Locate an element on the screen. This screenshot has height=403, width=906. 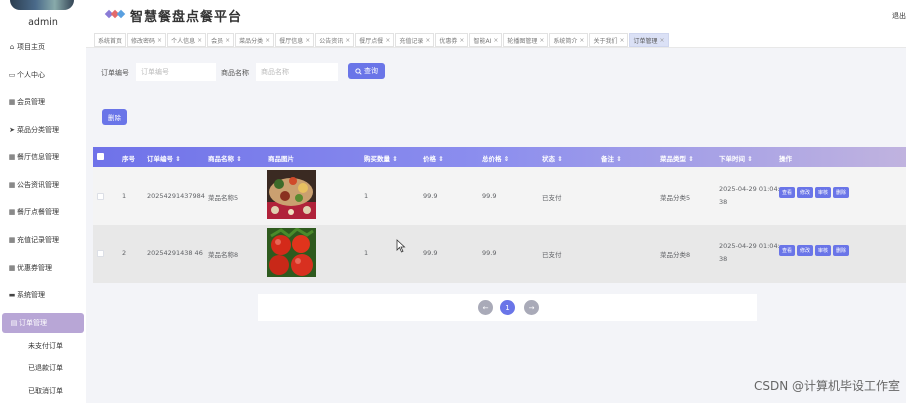
page-button-current: 1 is located at coordinates (507, 307).